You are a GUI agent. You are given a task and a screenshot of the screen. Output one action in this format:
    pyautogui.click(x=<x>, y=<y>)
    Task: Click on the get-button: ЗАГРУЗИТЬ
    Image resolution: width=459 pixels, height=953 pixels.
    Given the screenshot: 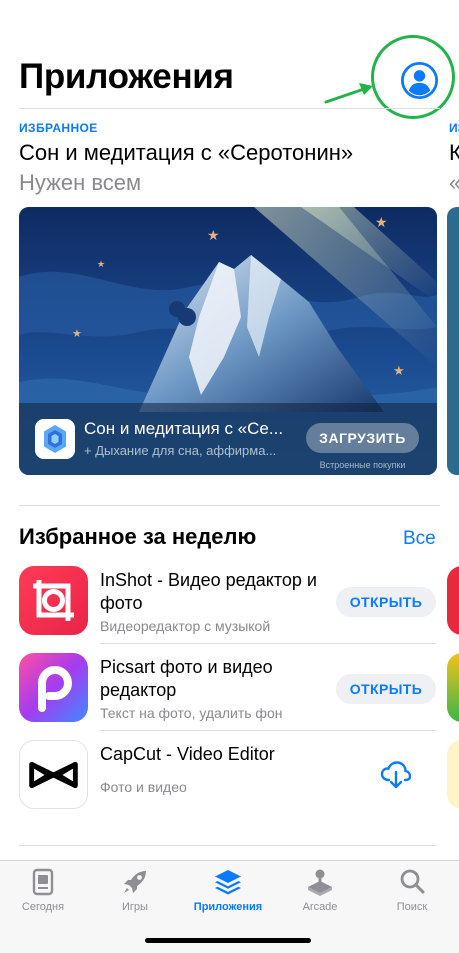 What is the action you would take?
    pyautogui.click(x=362, y=438)
    